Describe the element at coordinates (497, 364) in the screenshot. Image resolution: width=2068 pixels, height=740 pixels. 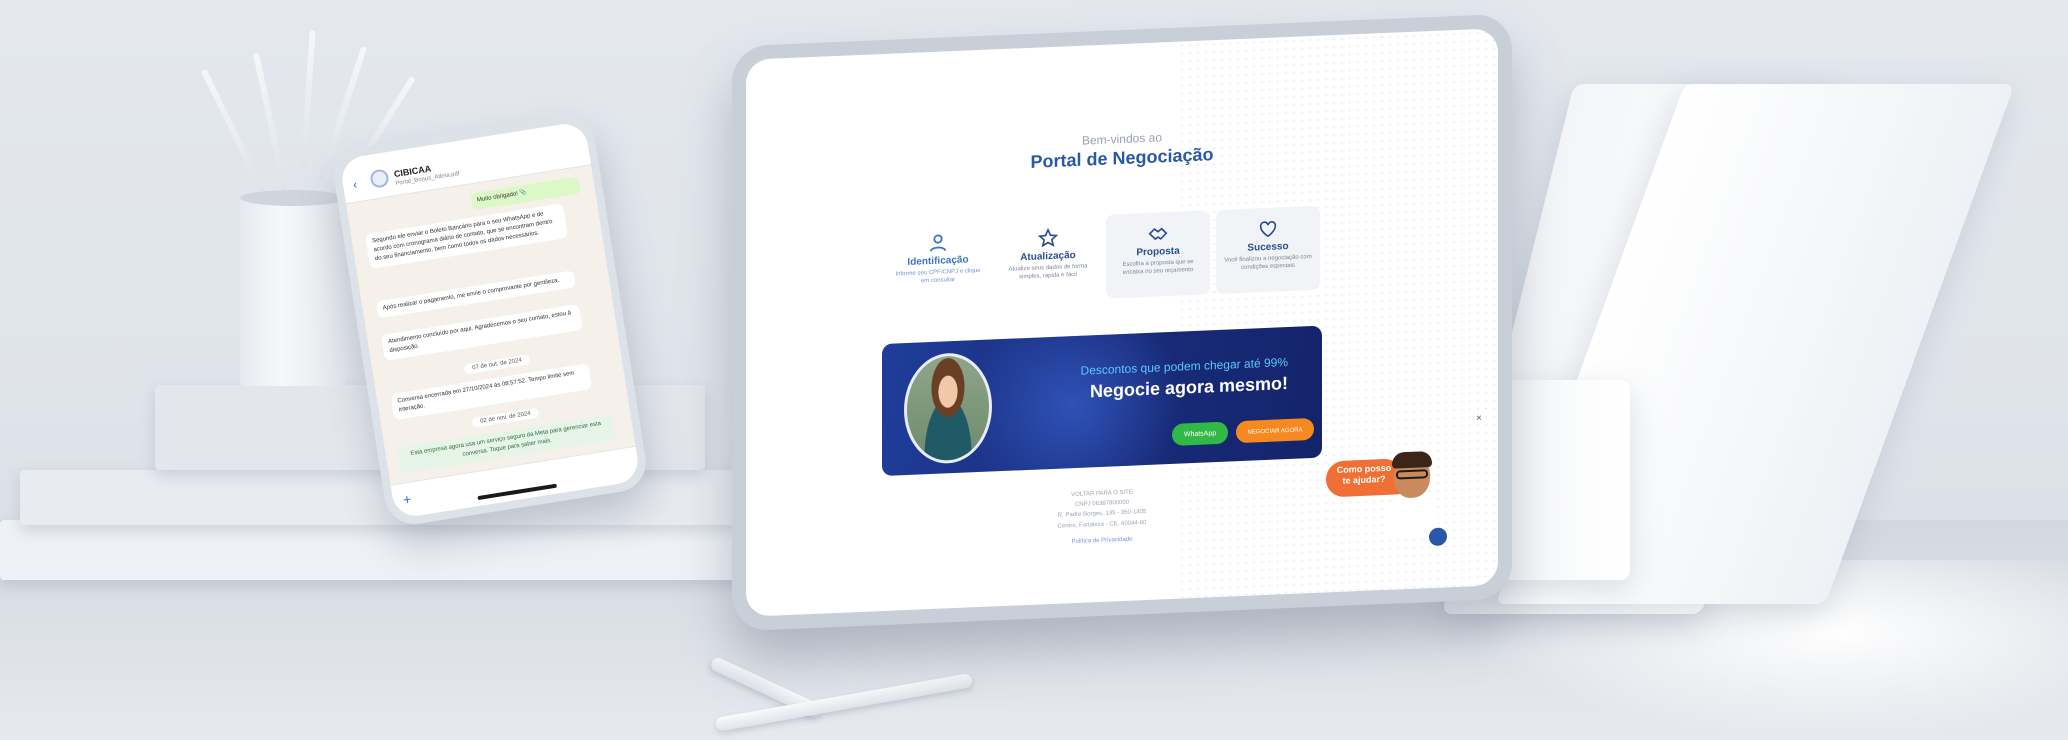
I see `date-chip: 07 de out. de 2024` at that location.